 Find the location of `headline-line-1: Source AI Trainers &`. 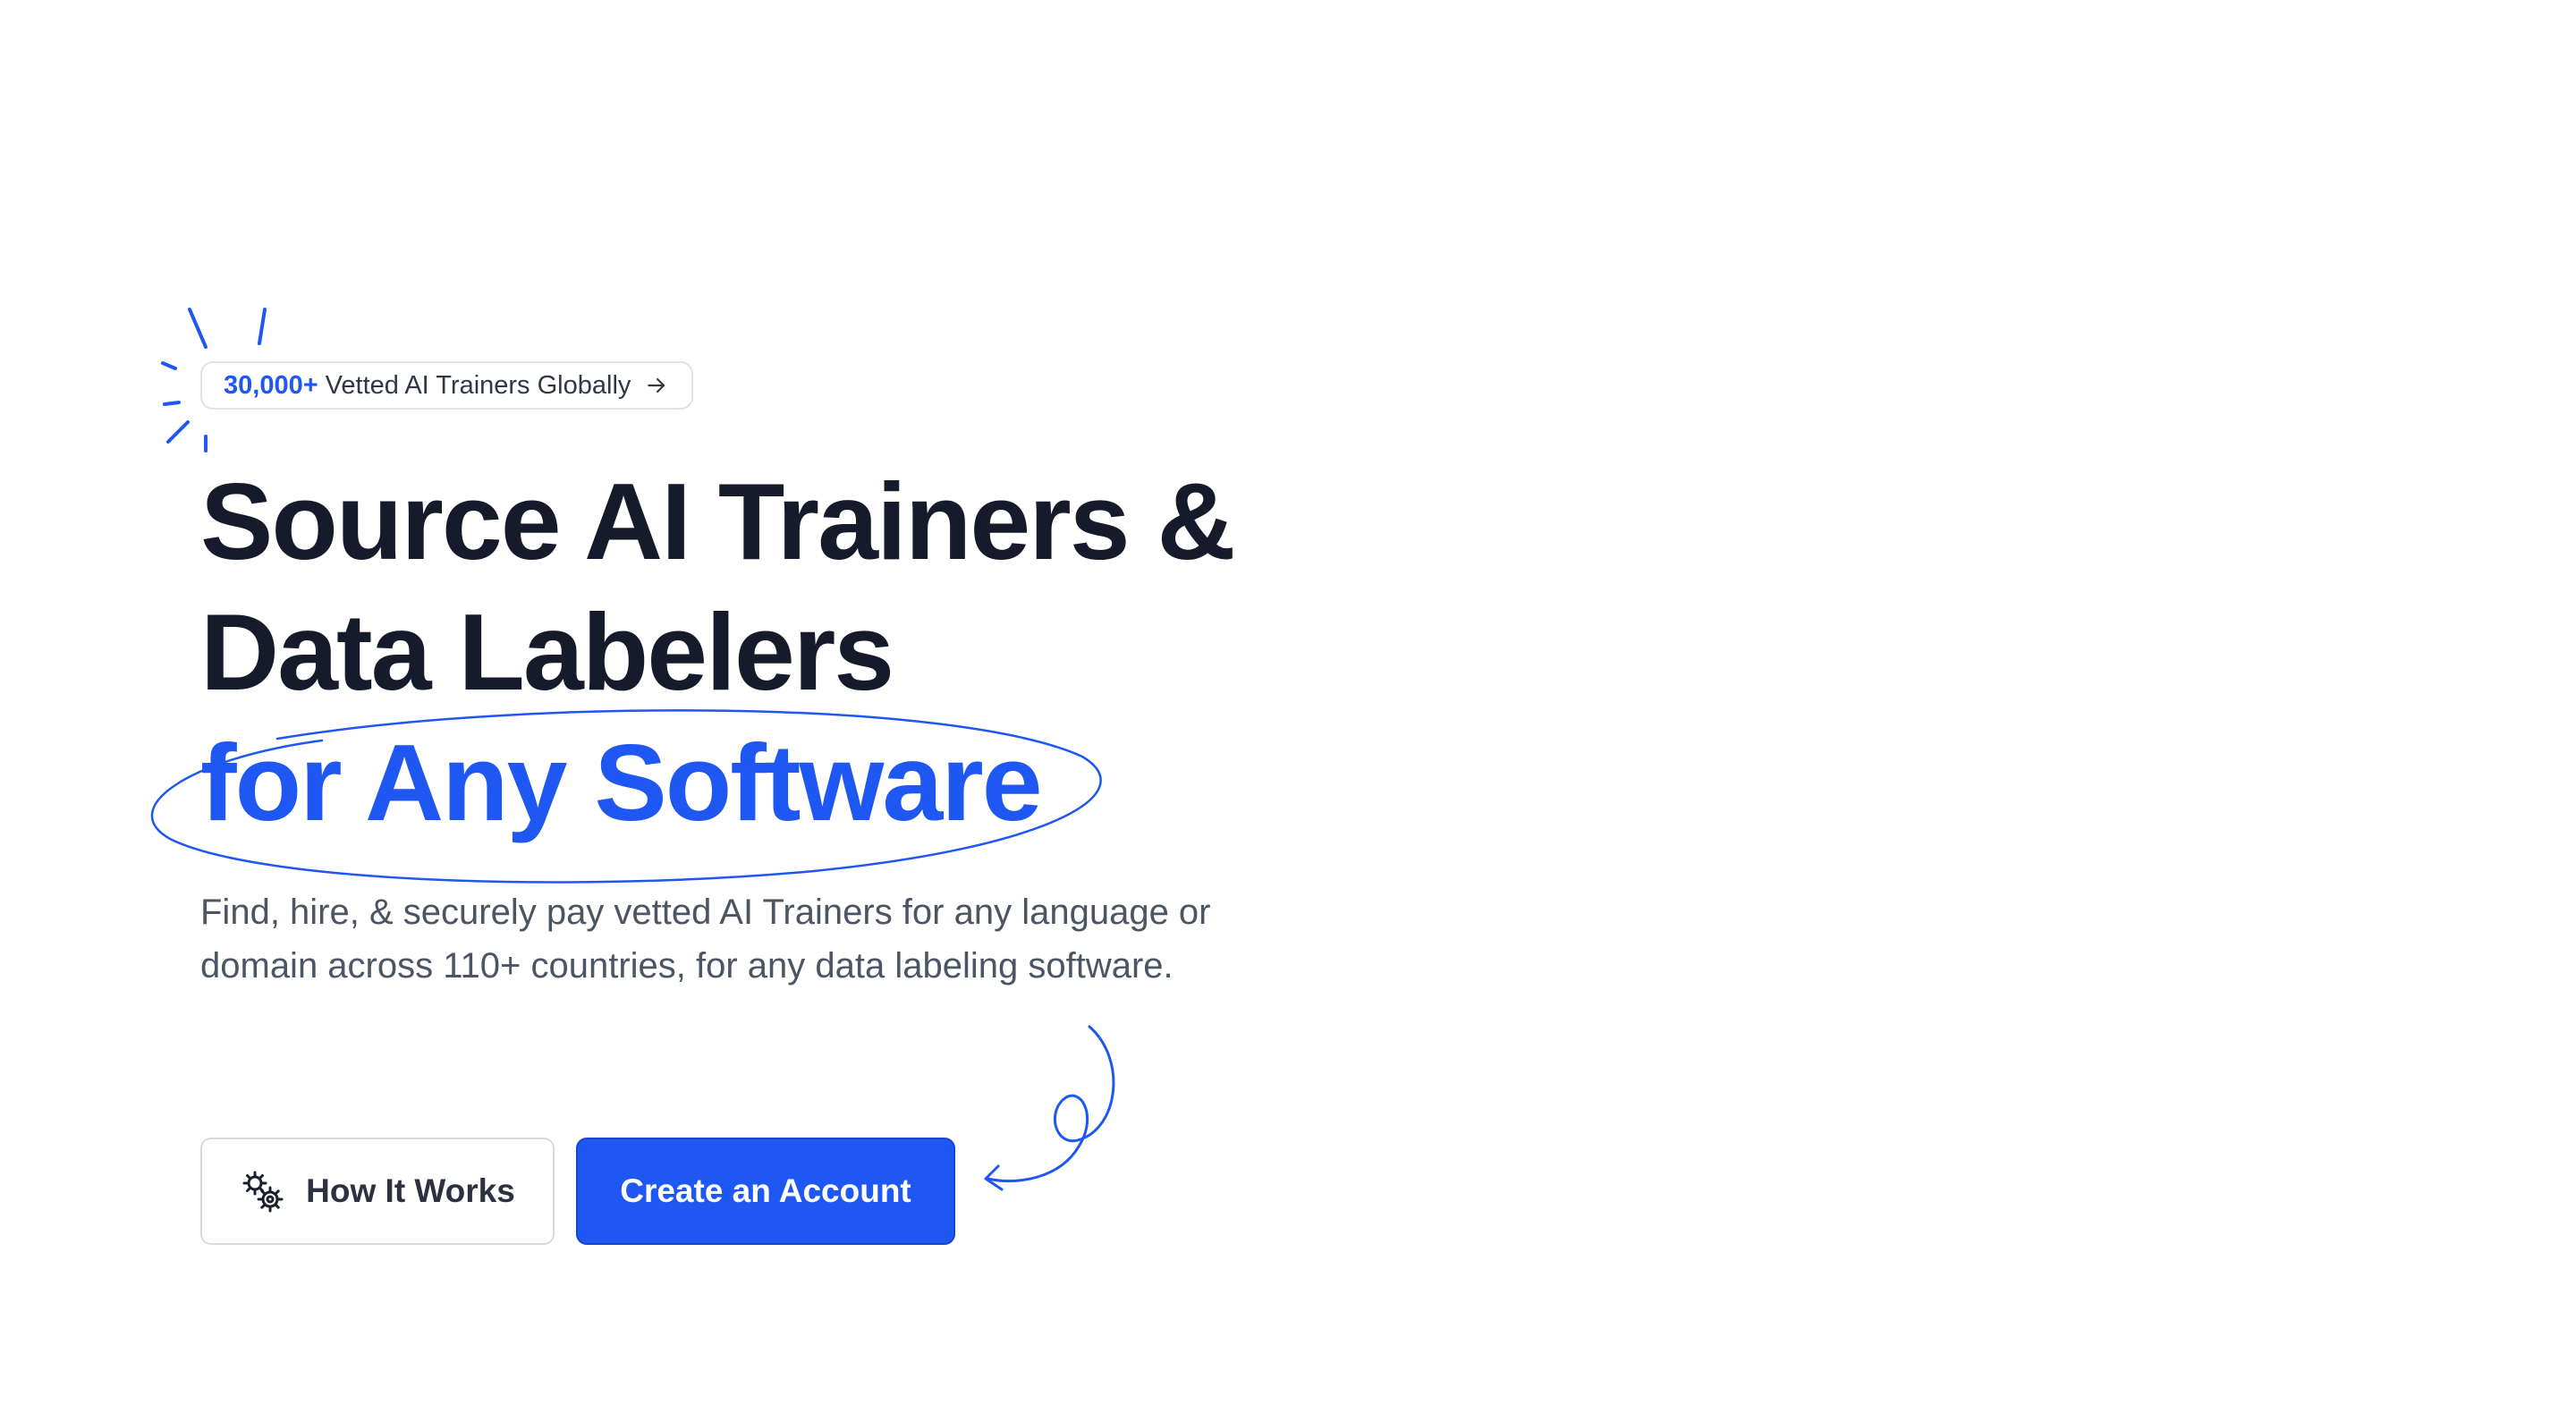

headline-line-1: Source AI Trainers & is located at coordinates (718, 521).